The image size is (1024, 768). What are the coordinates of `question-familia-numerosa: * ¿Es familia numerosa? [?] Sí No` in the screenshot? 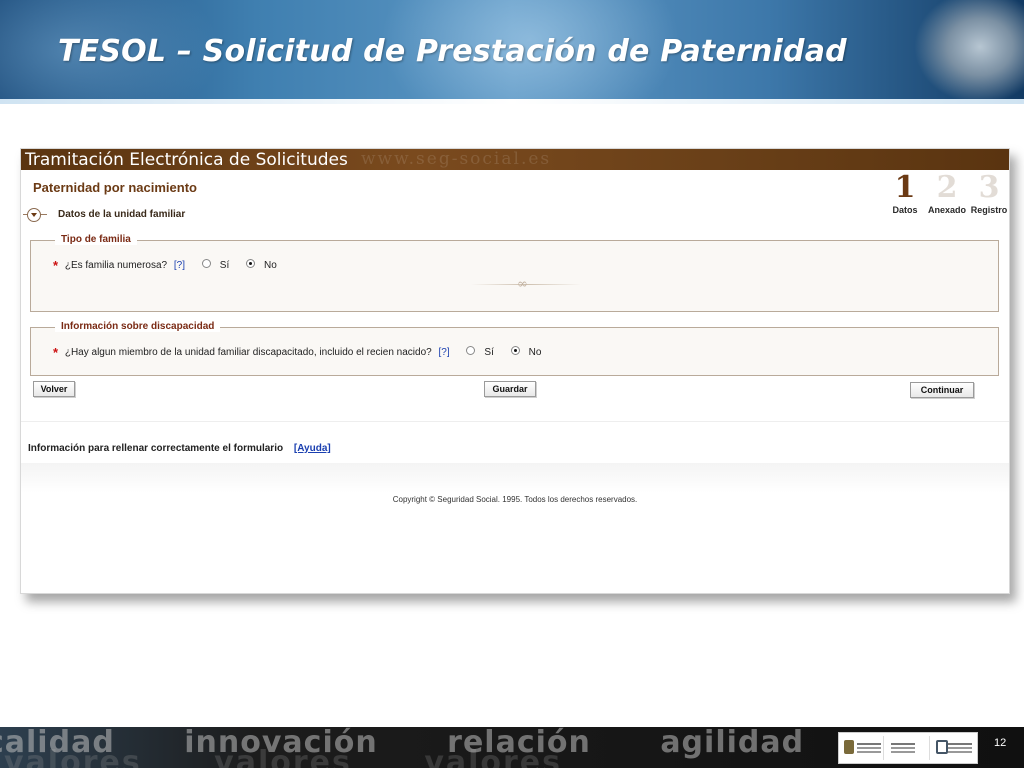 It's located at (165, 265).